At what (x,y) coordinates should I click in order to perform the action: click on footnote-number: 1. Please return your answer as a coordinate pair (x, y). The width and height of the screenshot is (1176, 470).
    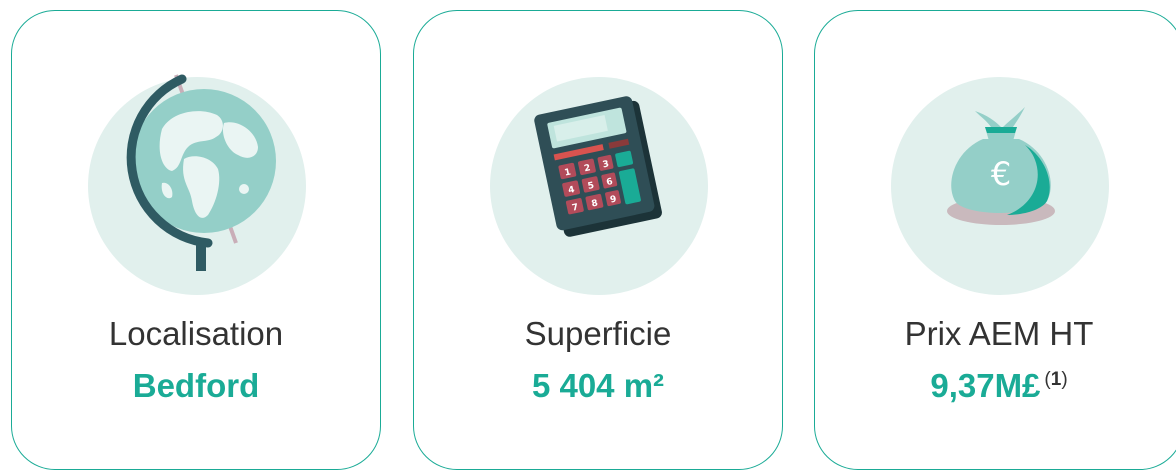
    Looking at the image, I should click on (1056, 379).